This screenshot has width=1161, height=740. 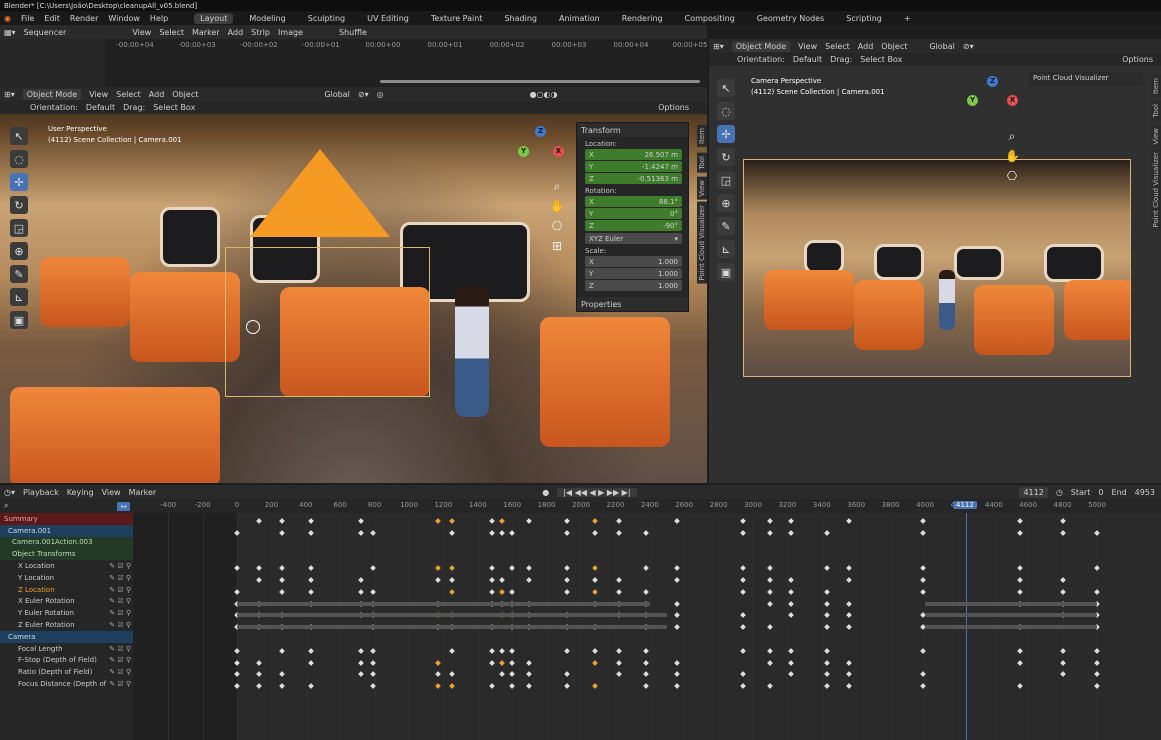 What do you see at coordinates (66, 684) in the screenshot?
I see `channel-row: Focus Distance (Depth of ✎ ☑ ⚲` at bounding box center [66, 684].